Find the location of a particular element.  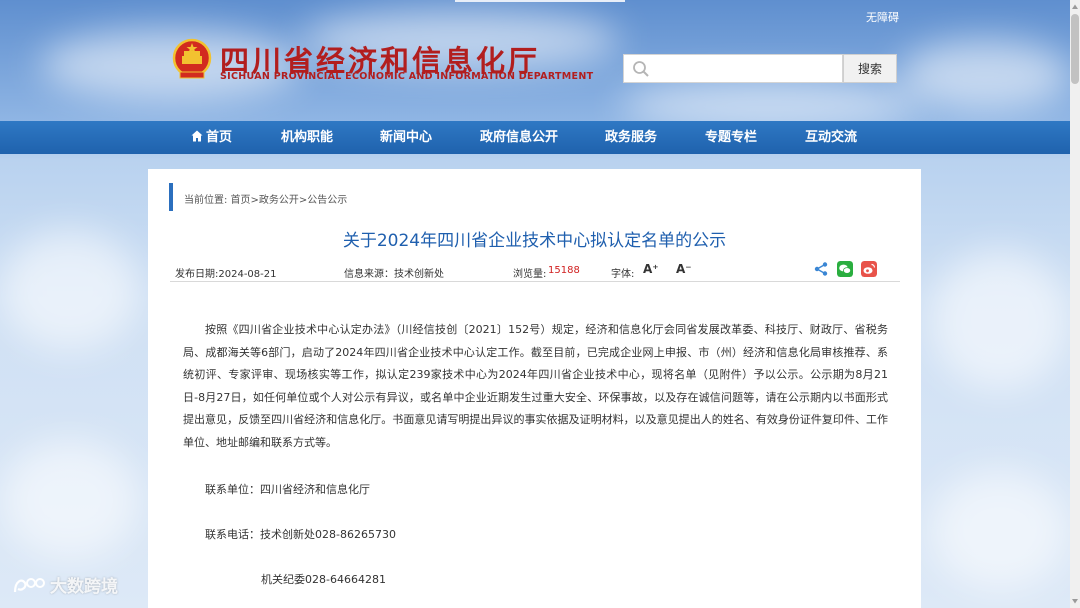

breadcrumb-marker is located at coordinates (171, 197).